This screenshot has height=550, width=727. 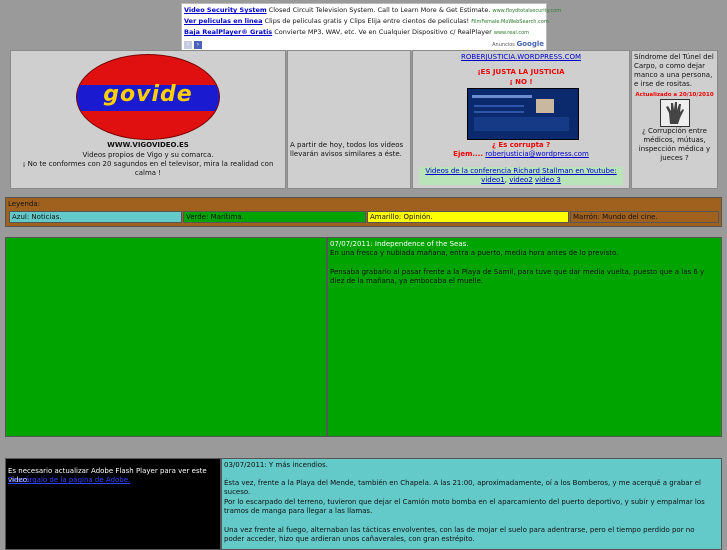 I want to click on ad-title-link: Video Security System, so click(x=225, y=10).